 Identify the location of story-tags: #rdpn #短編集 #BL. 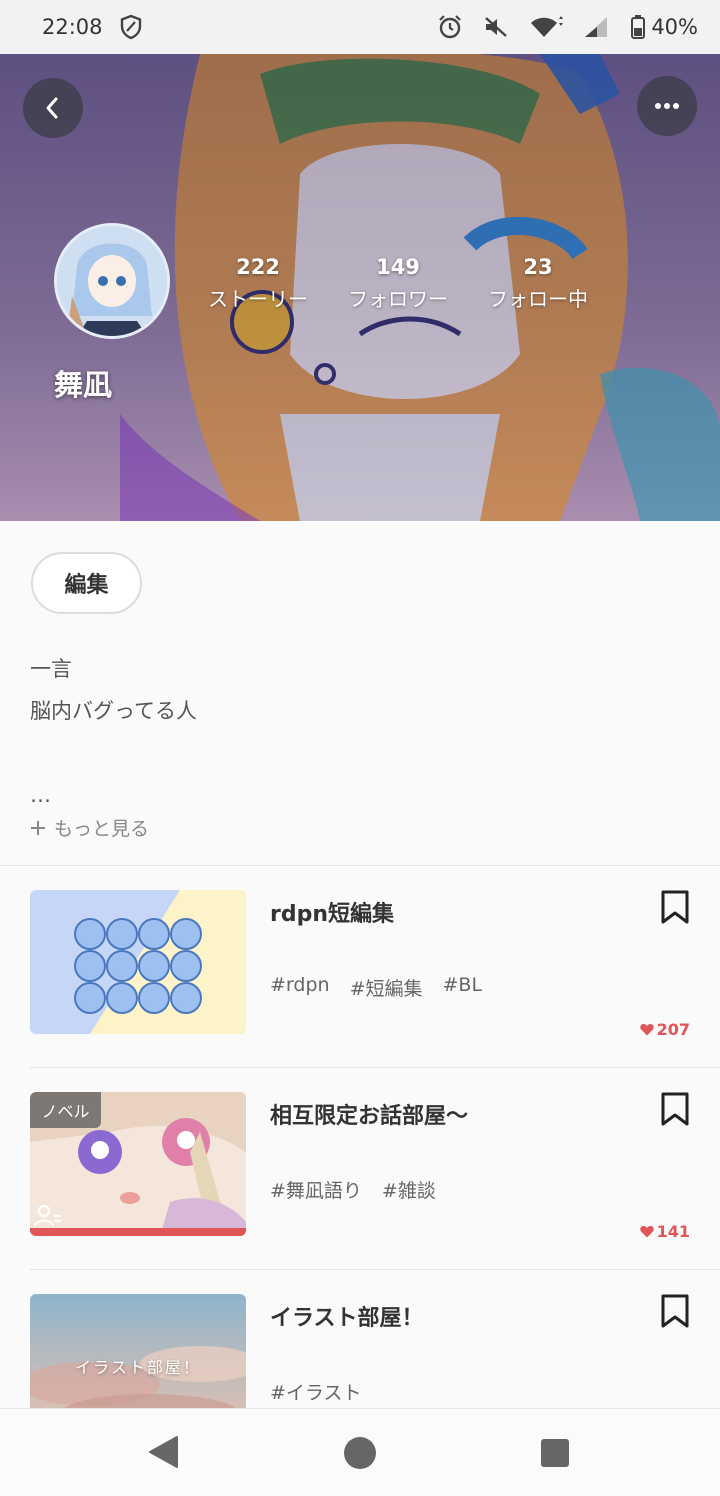
(376, 987).